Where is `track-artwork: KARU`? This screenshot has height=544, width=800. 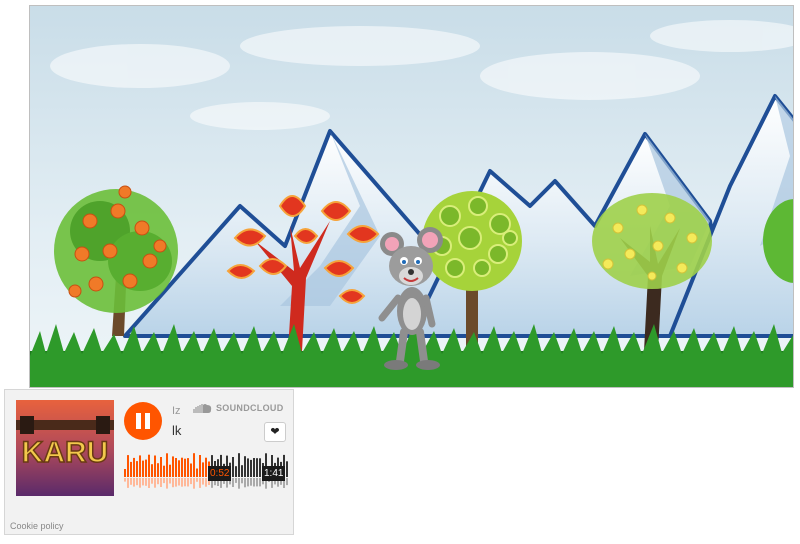
track-artwork: KARU is located at coordinates (65, 448).